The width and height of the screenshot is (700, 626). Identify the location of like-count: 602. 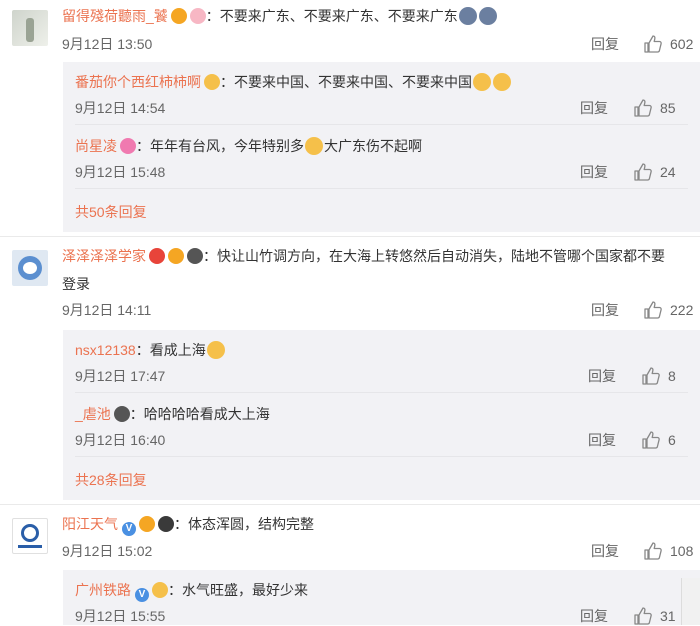
(682, 44).